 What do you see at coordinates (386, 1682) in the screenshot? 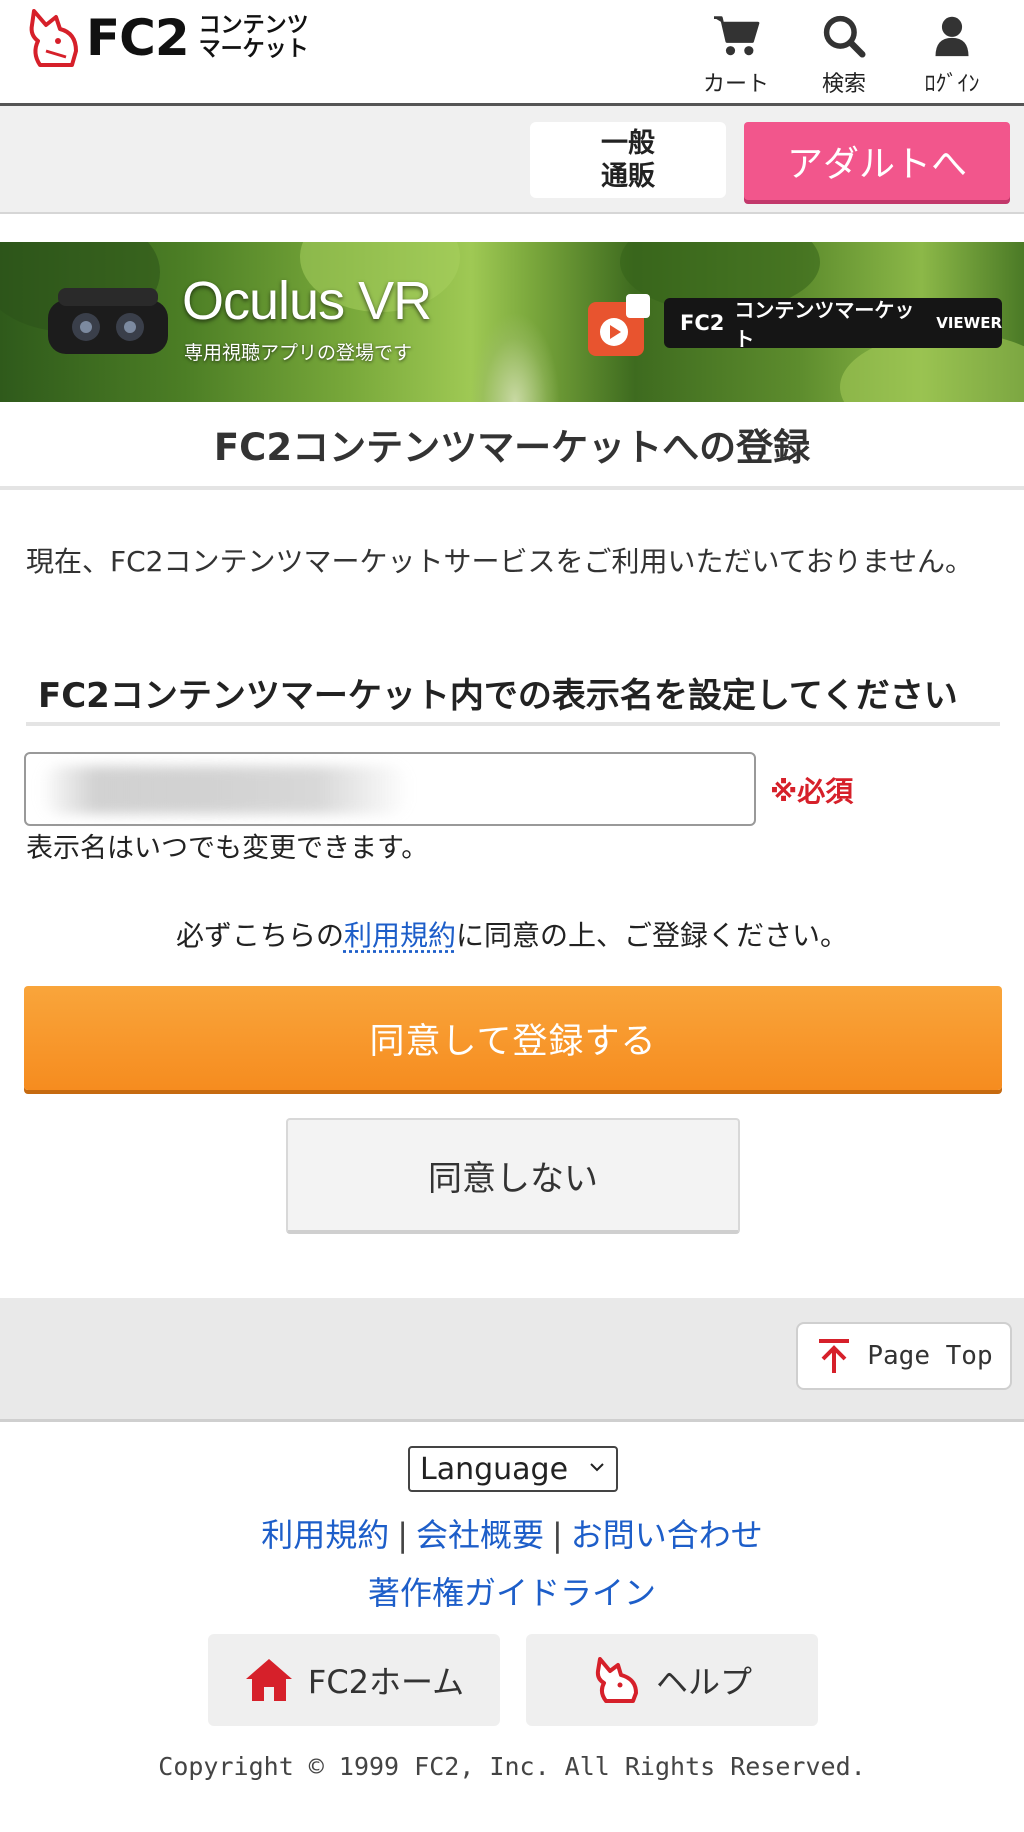
I see `fc2-home-label: FC2ホーム` at bounding box center [386, 1682].